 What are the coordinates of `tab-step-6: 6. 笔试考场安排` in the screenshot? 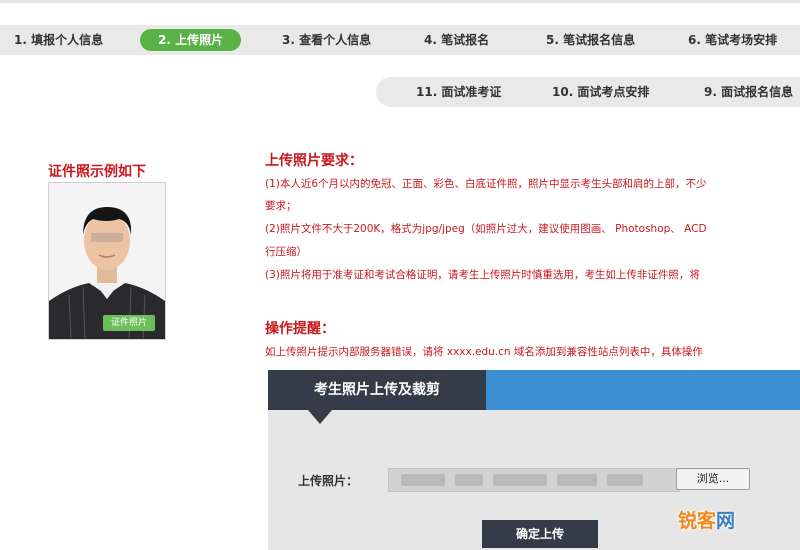 It's located at (732, 40).